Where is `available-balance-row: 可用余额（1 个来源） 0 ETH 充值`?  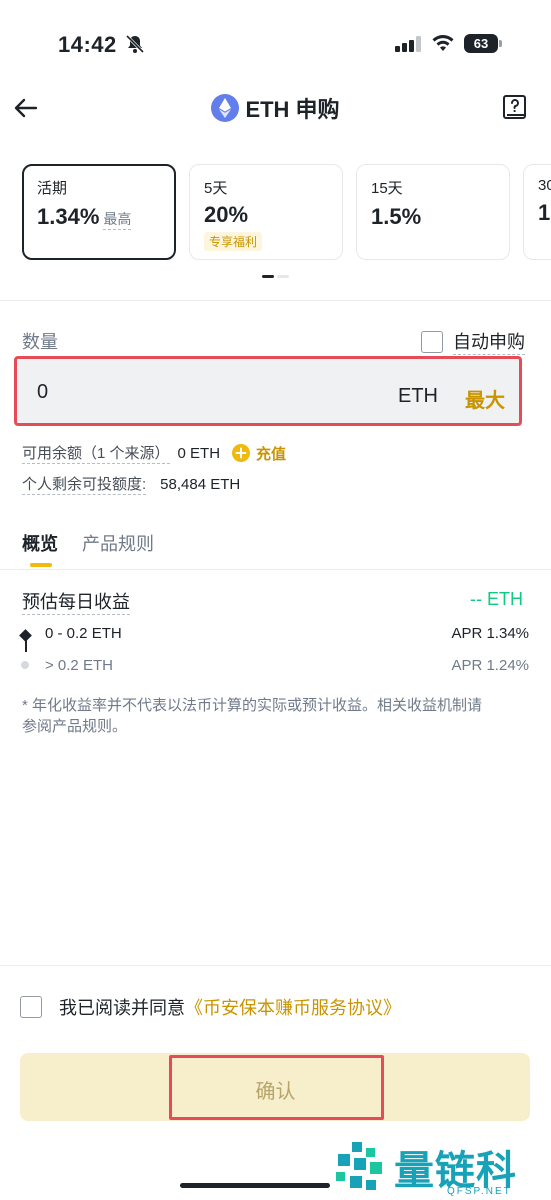
available-balance-row: 可用余额（1 个来源） 0 ETH 充值 is located at coordinates (154, 453).